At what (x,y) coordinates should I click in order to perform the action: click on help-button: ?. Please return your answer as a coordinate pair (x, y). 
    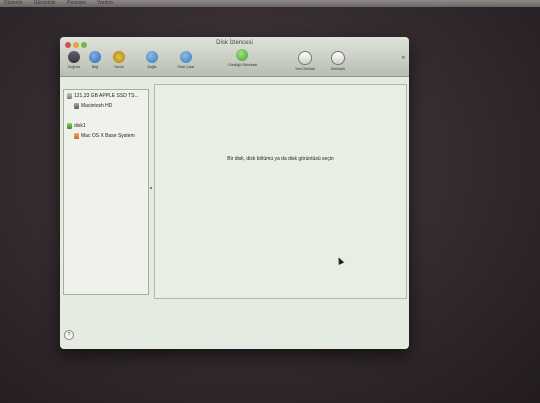
    Looking at the image, I should click on (69, 335).